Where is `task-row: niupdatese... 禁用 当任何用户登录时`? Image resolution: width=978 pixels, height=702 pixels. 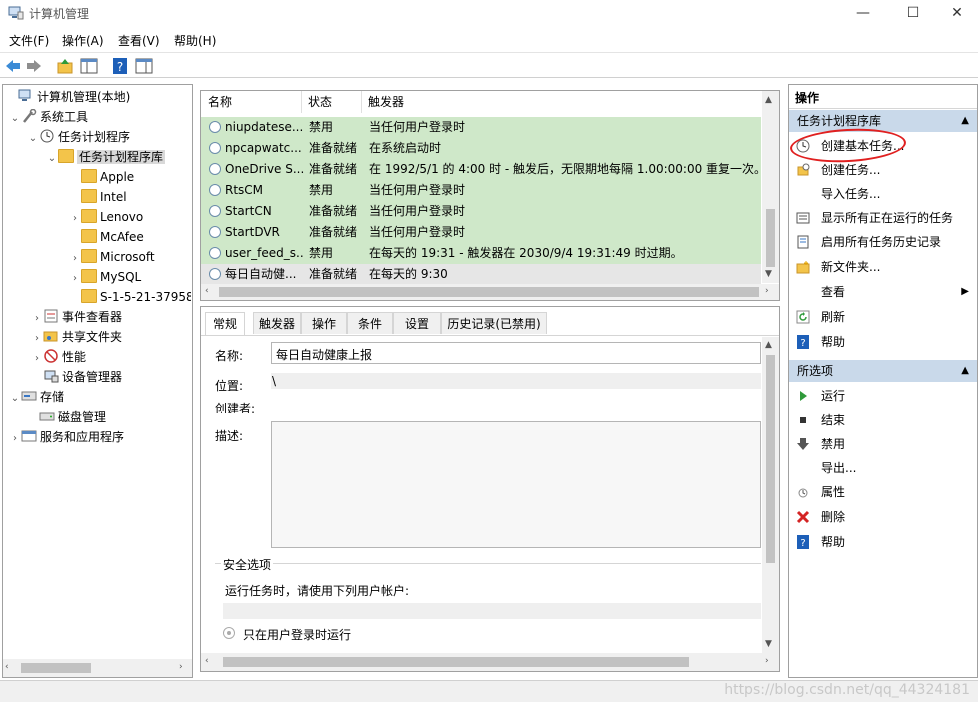 task-row: niupdatese... 禁用 当任何用户登录时 is located at coordinates (481, 127).